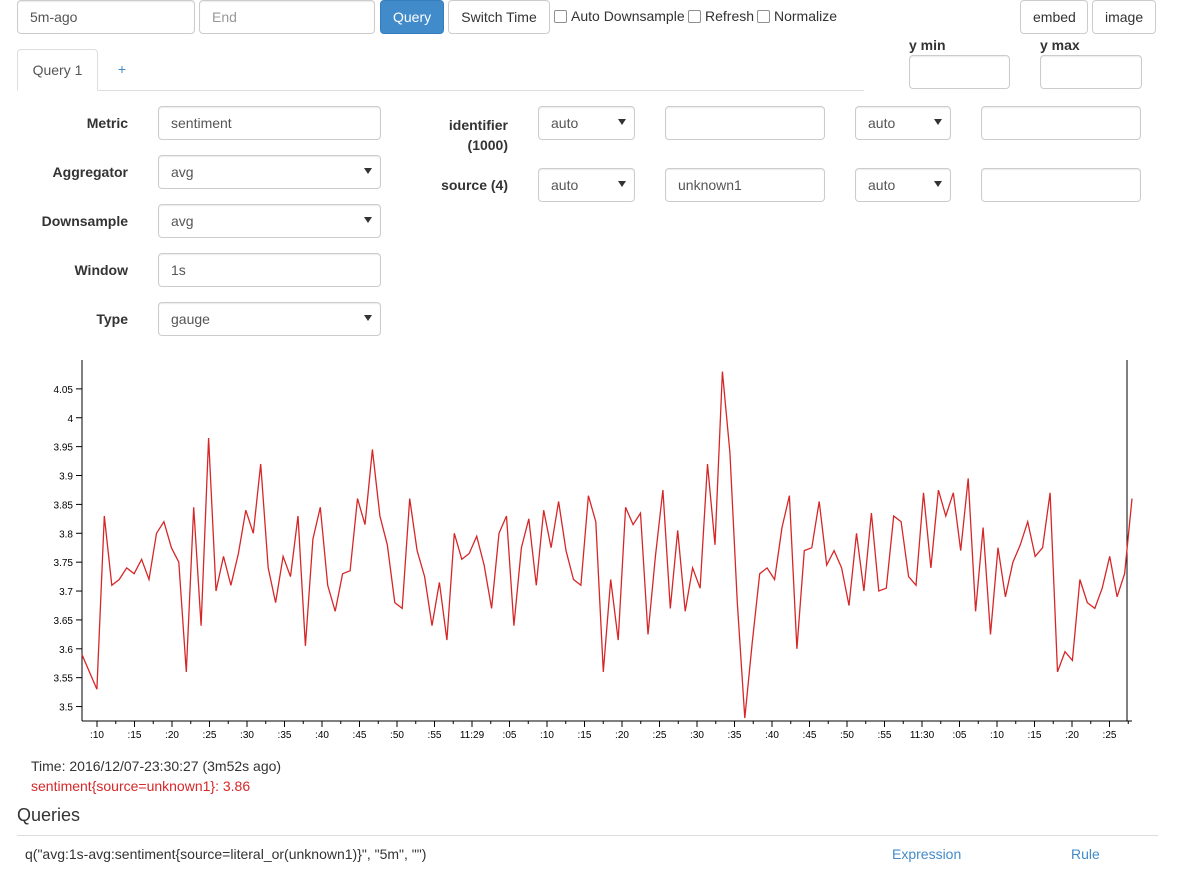 This screenshot has width=1178, height=880. I want to click on queries-heading: Queries, so click(49, 815).